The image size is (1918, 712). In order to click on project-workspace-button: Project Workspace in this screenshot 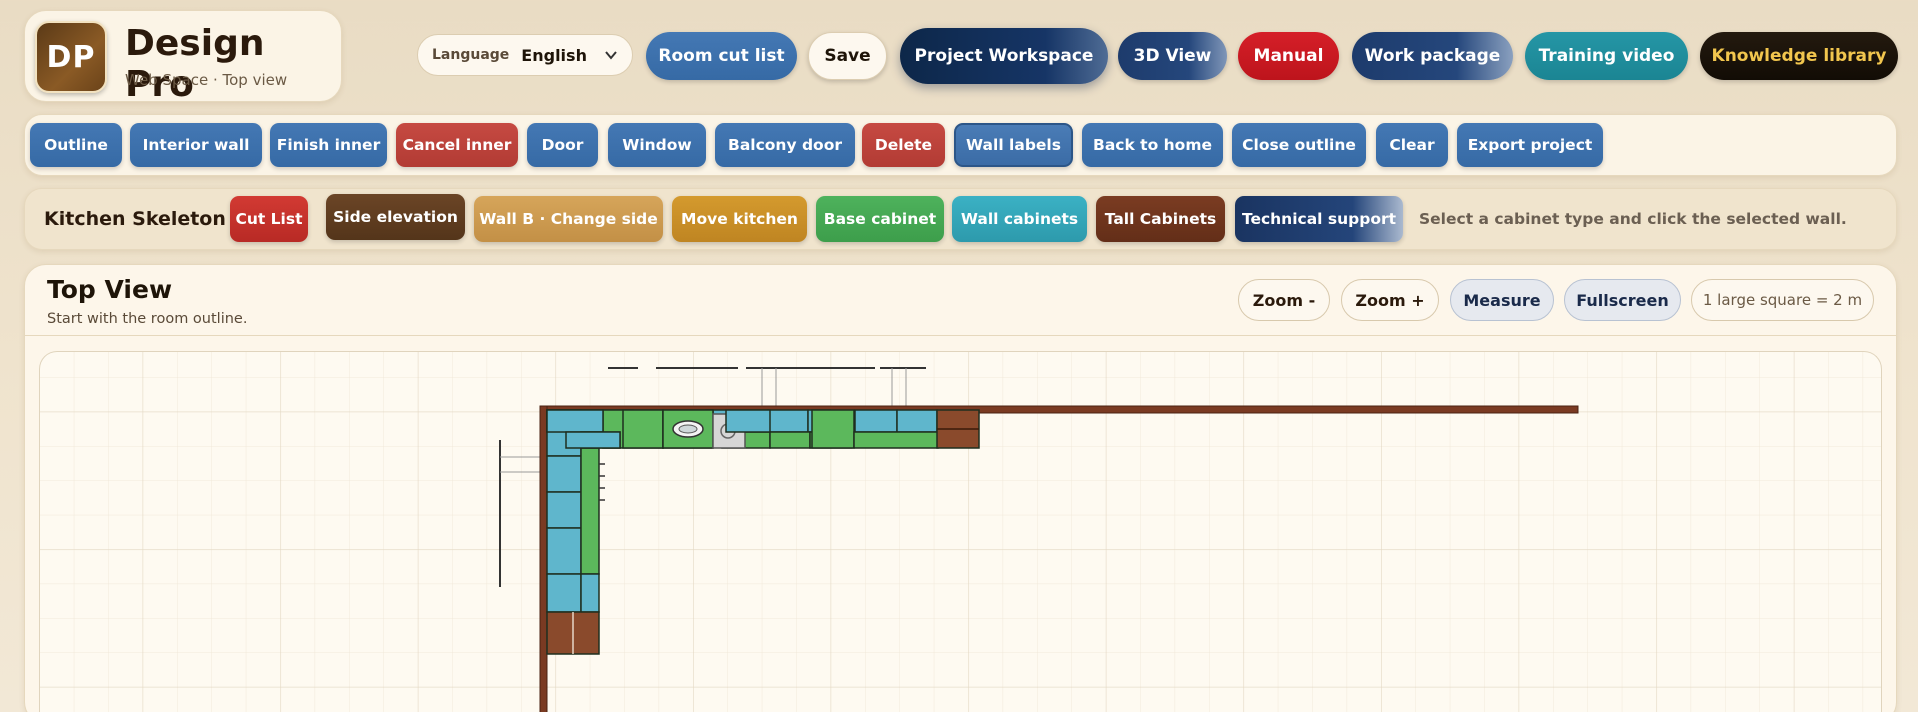, I will do `click(1004, 56)`.